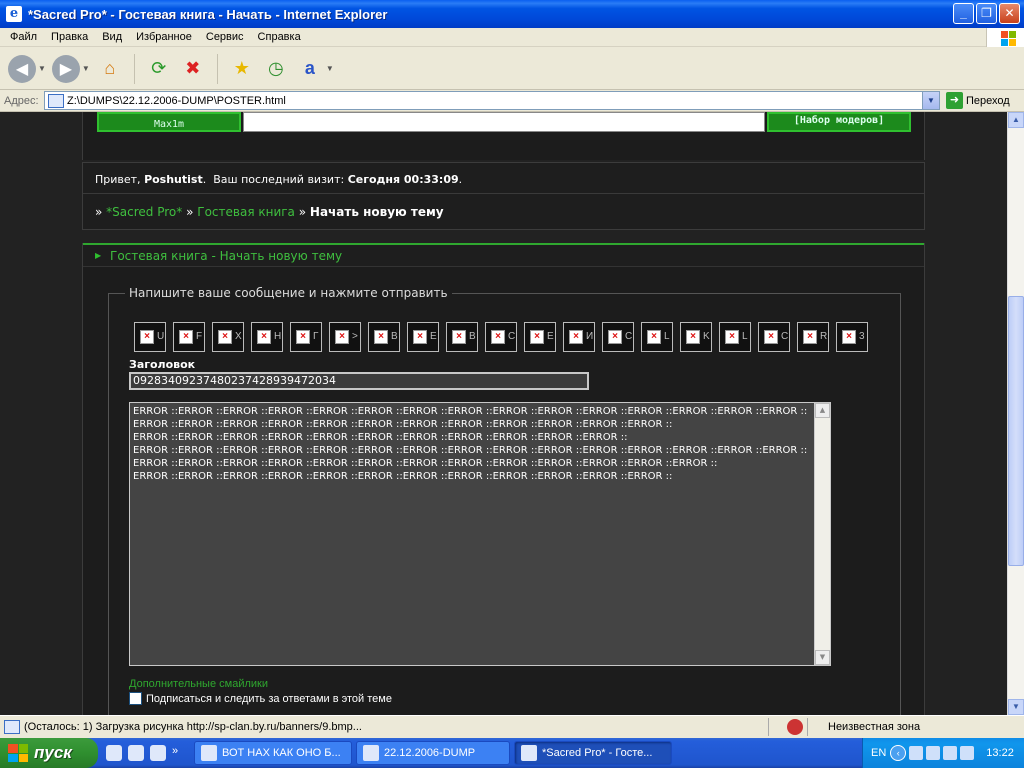 The width and height of the screenshot is (1024, 768). I want to click on menu-favorites: Избранное, so click(164, 37).